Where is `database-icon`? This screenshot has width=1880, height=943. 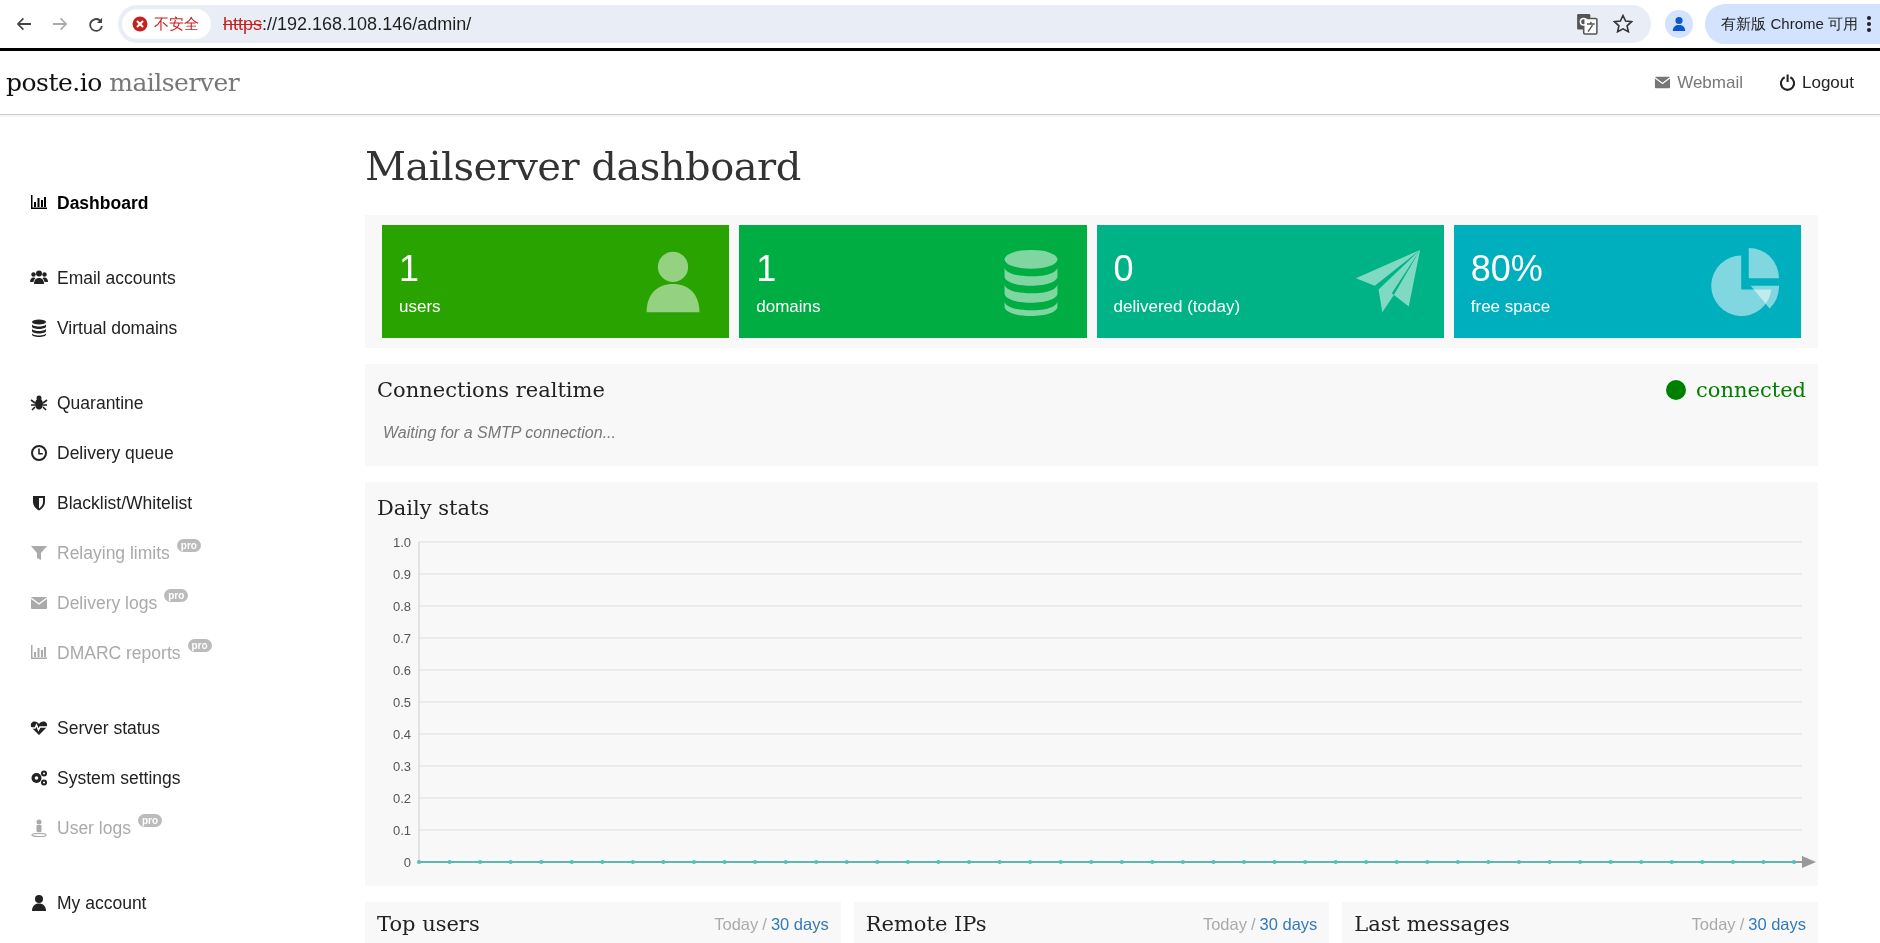
database-icon is located at coordinates (39, 328).